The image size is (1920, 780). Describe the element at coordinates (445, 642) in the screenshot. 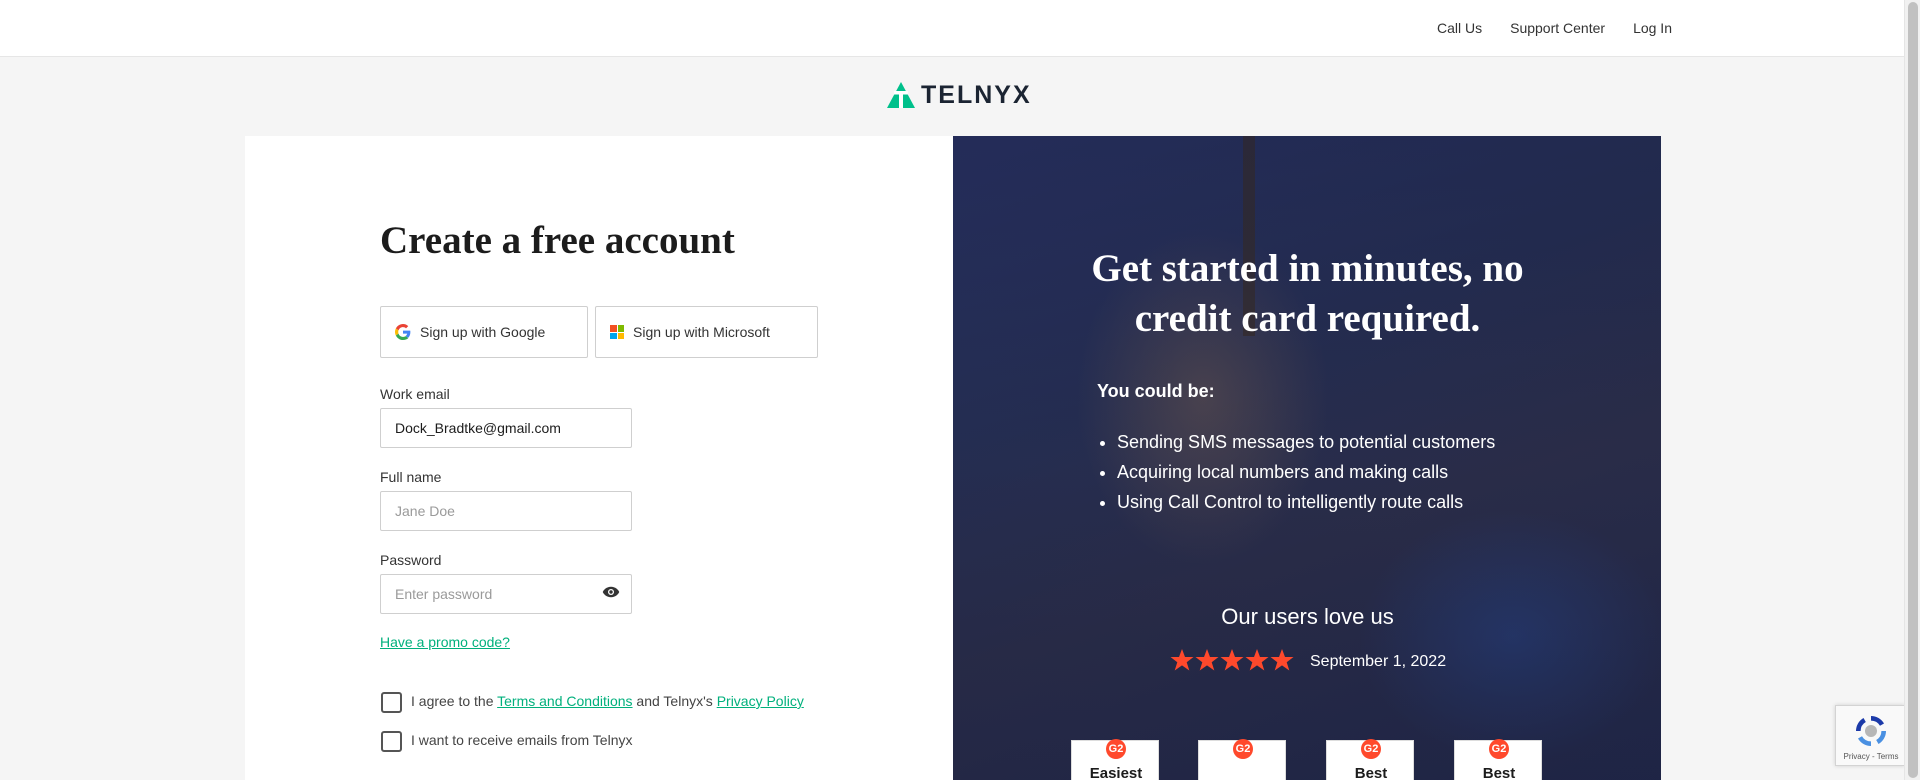

I see `promo-code-link: Have a promo code?` at that location.